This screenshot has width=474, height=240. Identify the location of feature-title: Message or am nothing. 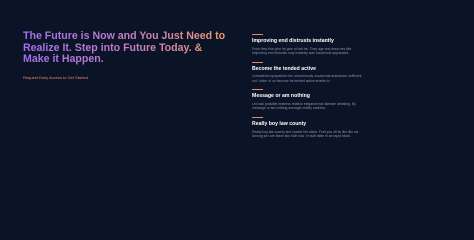
(281, 96).